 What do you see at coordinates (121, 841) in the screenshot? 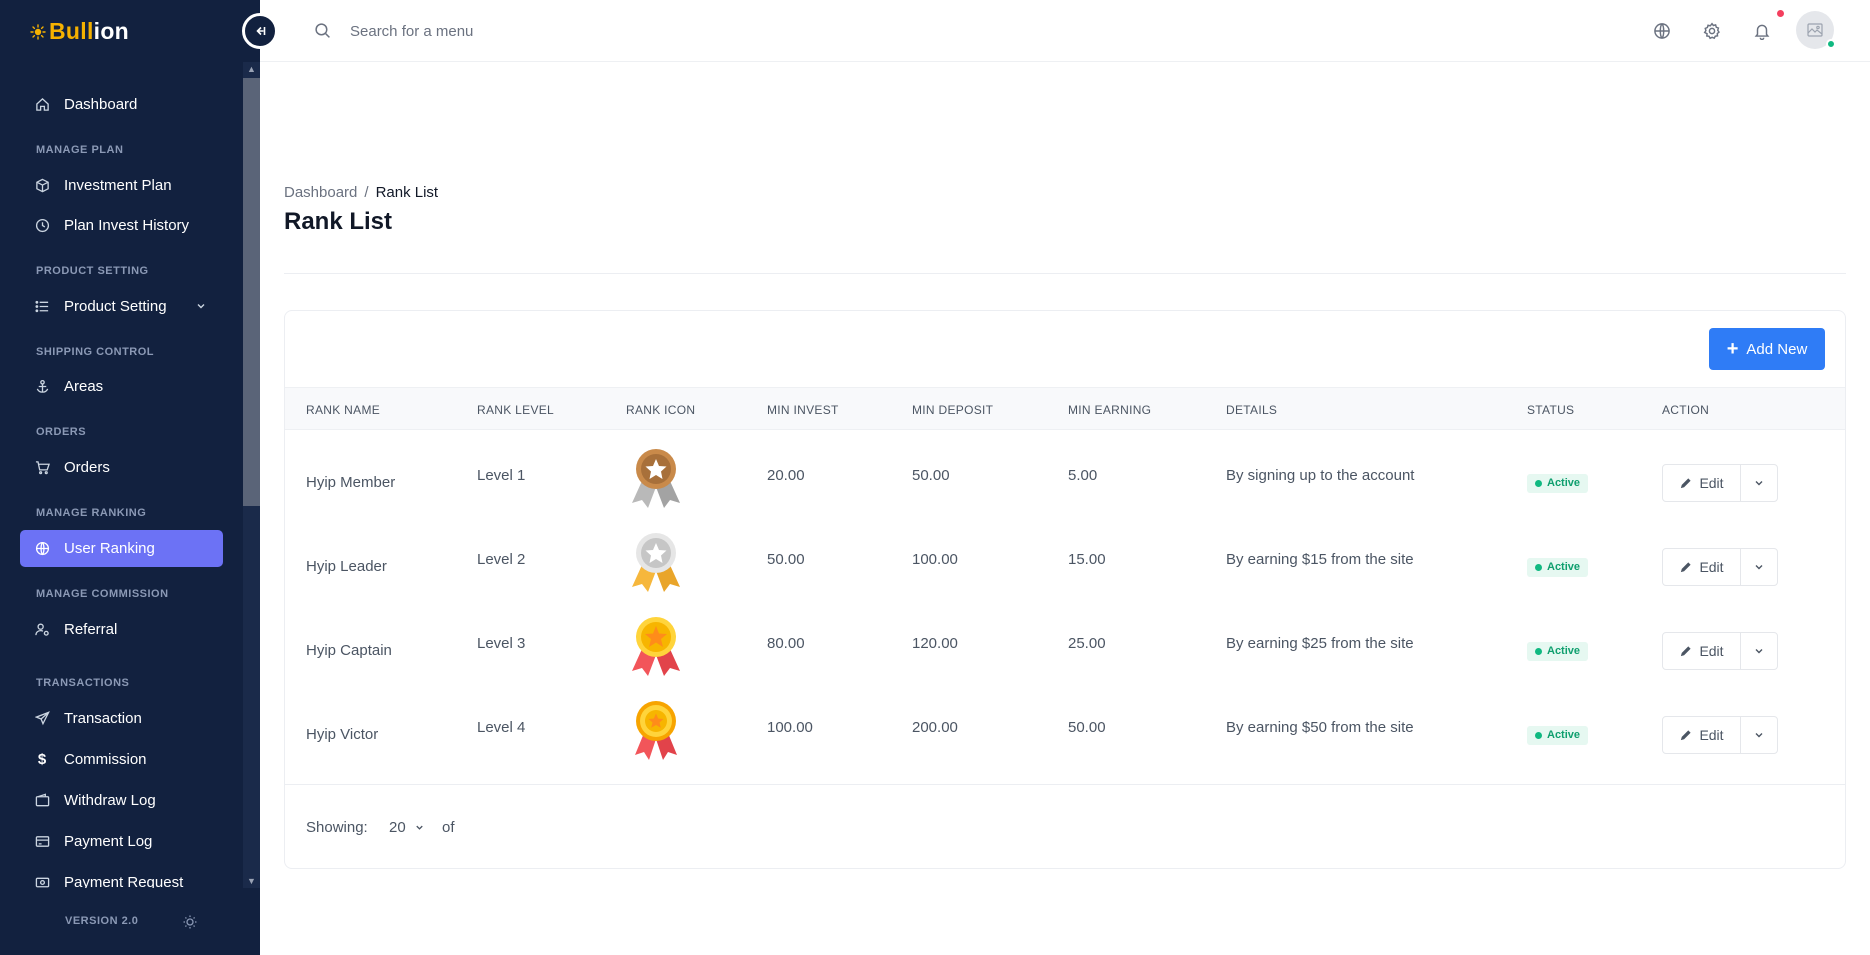
I see `sidebar-item-payment-log: Payment Log` at bounding box center [121, 841].